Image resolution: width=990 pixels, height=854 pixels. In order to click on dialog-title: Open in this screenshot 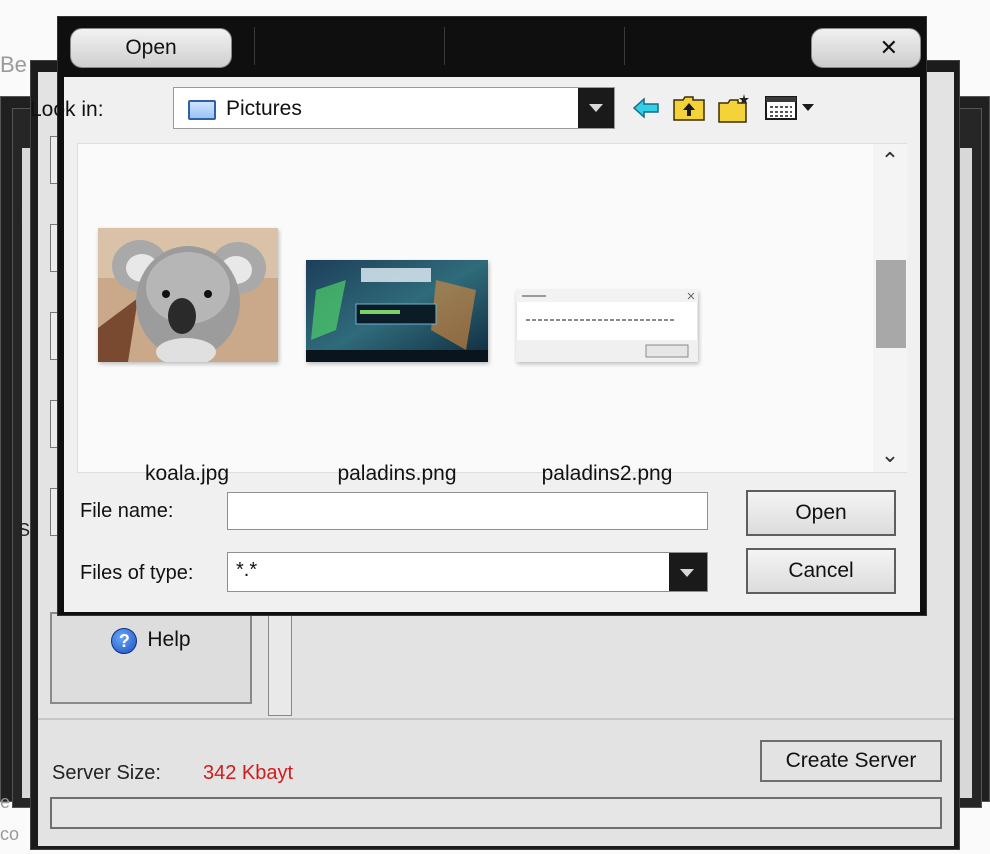, I will do `click(151, 48)`.